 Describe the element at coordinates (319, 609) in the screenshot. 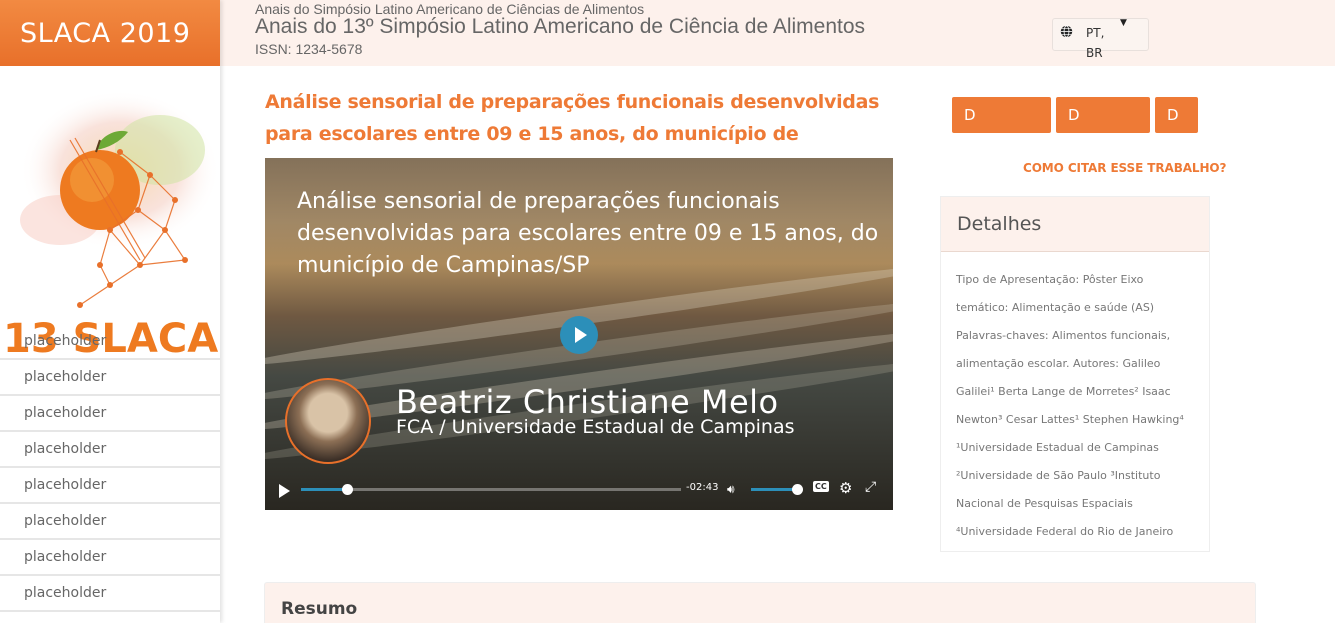

I see `resumo-heading: Resumo` at that location.